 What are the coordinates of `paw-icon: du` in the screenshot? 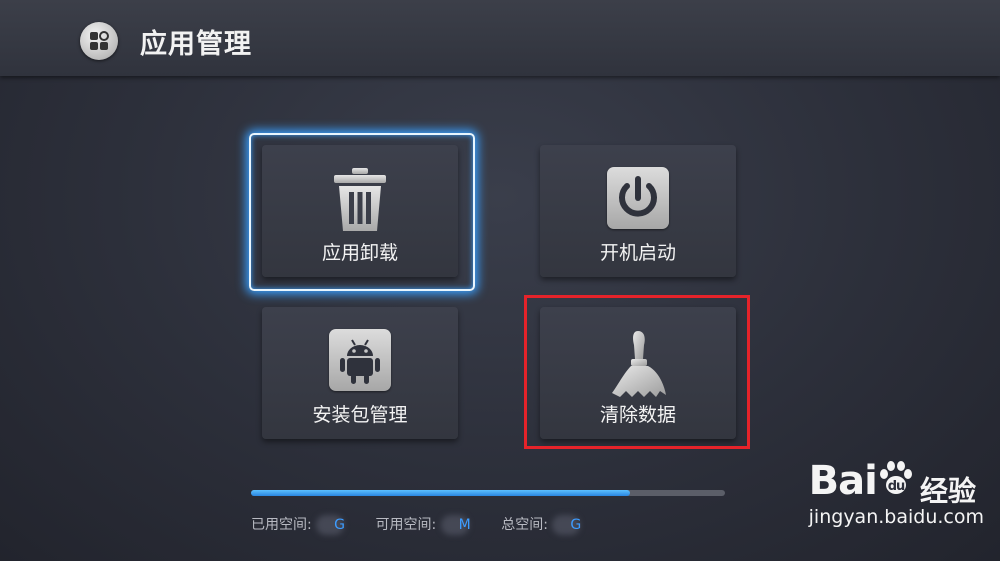 It's located at (896, 483).